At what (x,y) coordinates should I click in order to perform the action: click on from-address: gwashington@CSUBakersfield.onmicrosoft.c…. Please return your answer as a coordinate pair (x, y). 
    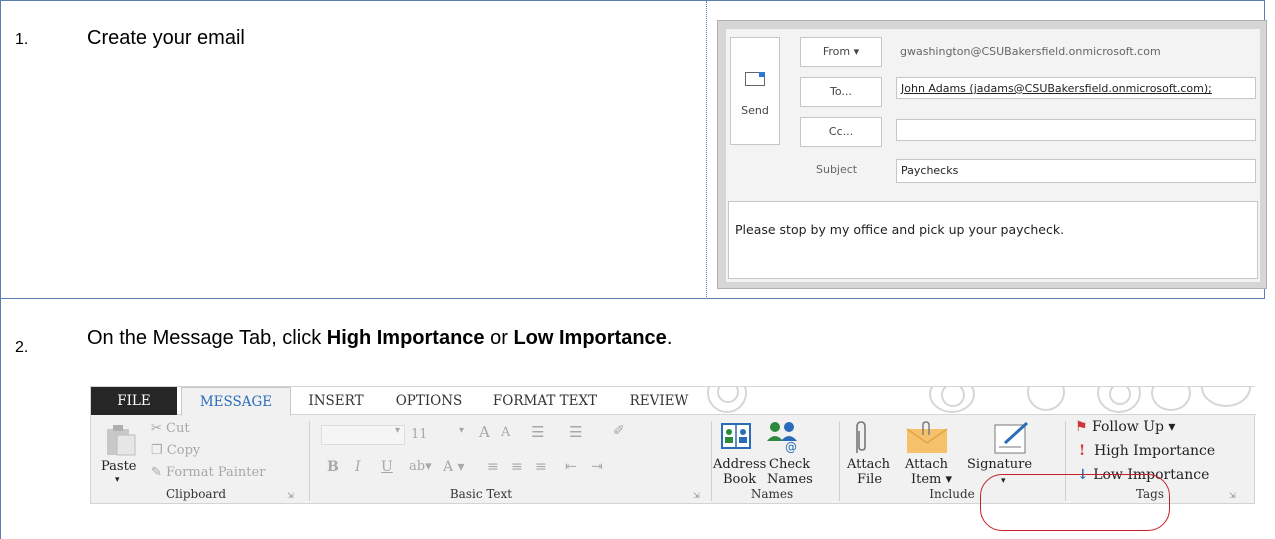
    Looking at the image, I should click on (1030, 51).